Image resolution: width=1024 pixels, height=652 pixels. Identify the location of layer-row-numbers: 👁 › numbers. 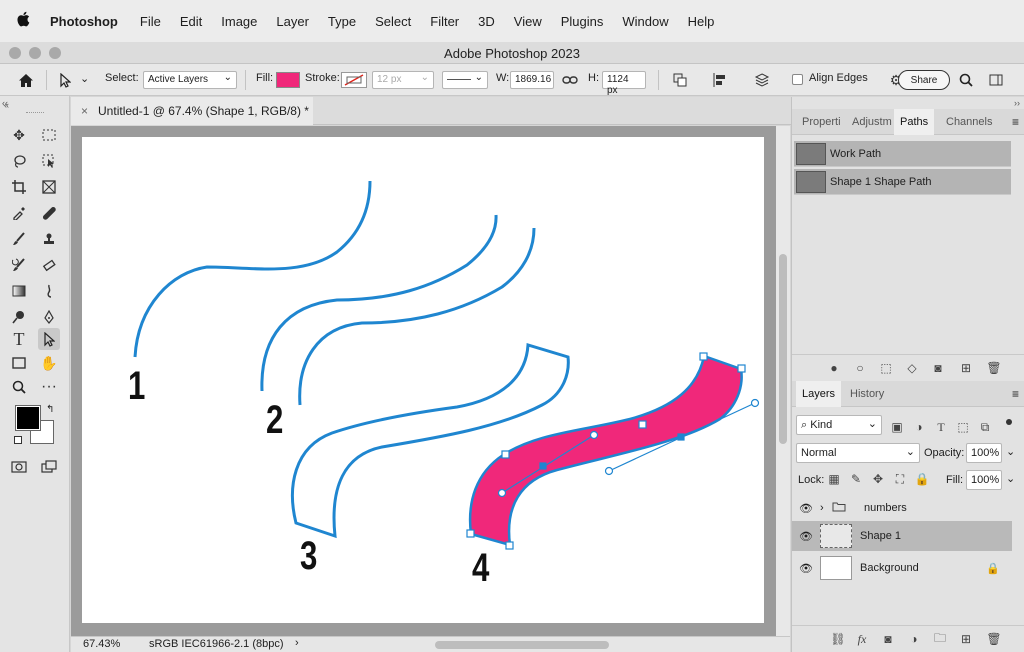
(902, 508).